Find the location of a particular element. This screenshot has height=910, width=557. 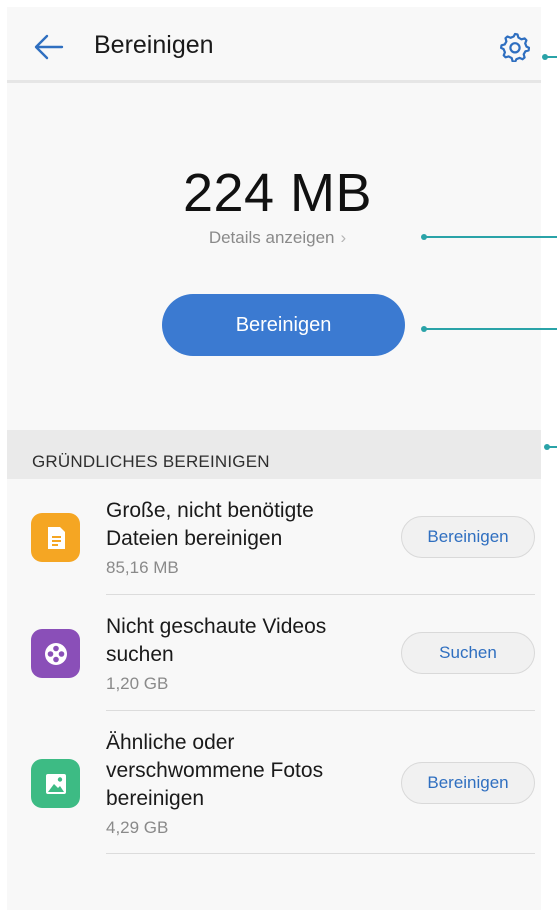

image-icon is located at coordinates (55, 783).